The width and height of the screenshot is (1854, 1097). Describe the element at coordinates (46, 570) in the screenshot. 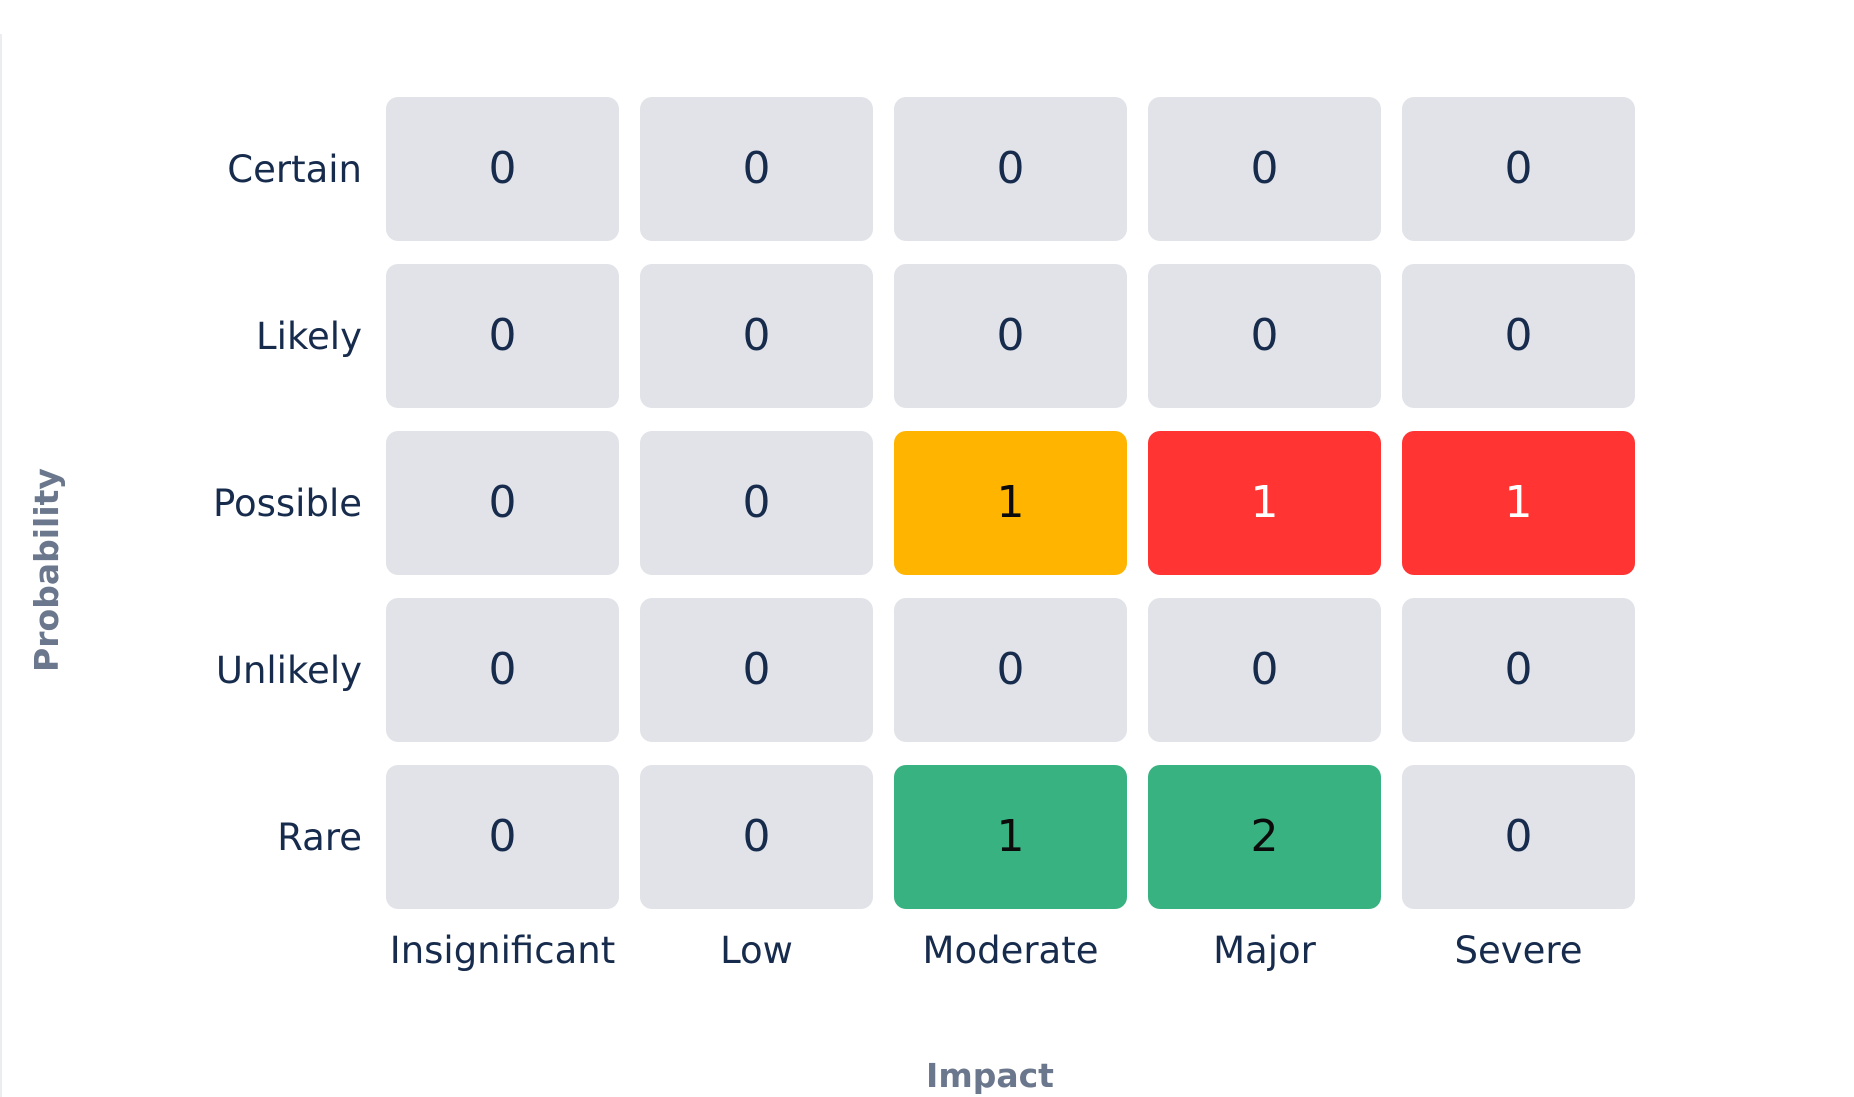

I see `y-axis-title: Probability` at that location.